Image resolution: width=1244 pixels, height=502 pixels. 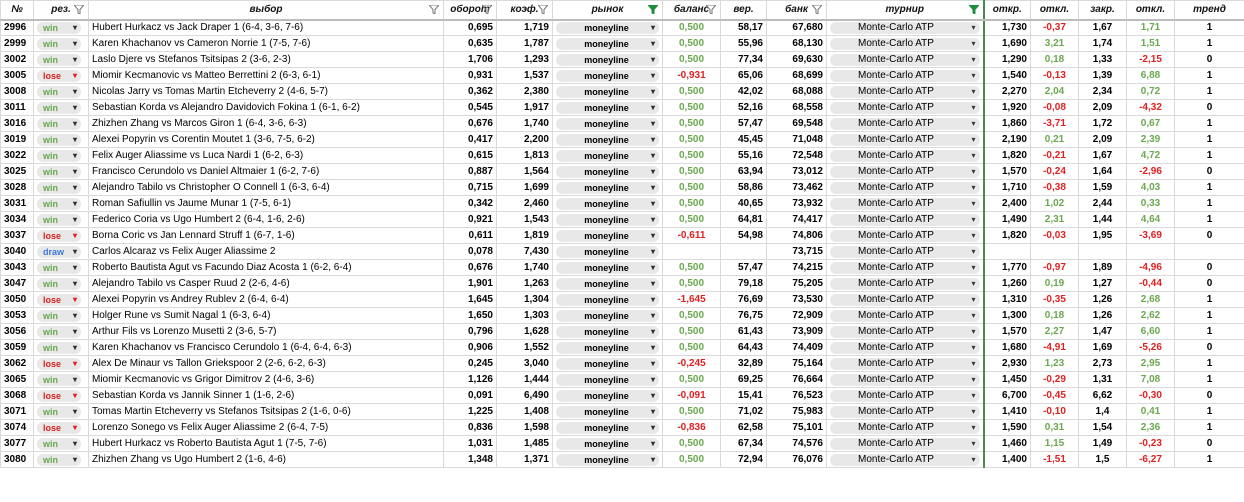 What do you see at coordinates (1102, 10) in the screenshot?
I see `column-header-close: закр.` at bounding box center [1102, 10].